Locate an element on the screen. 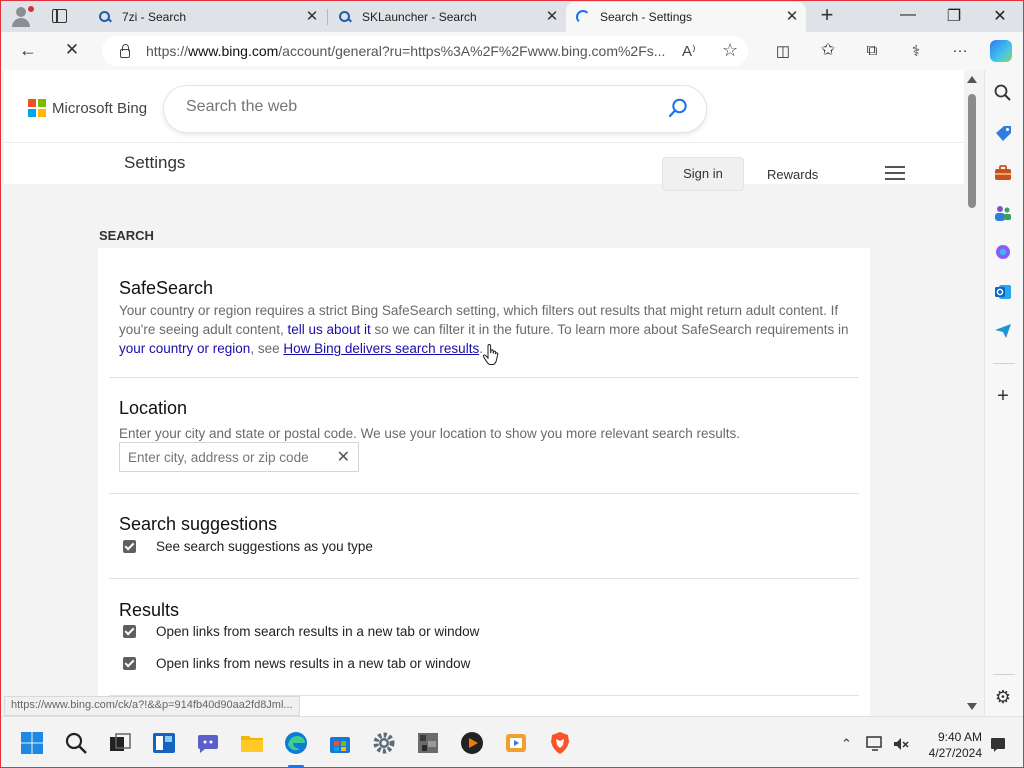  tab-title: 7zi - Search is located at coordinates (154, 17).